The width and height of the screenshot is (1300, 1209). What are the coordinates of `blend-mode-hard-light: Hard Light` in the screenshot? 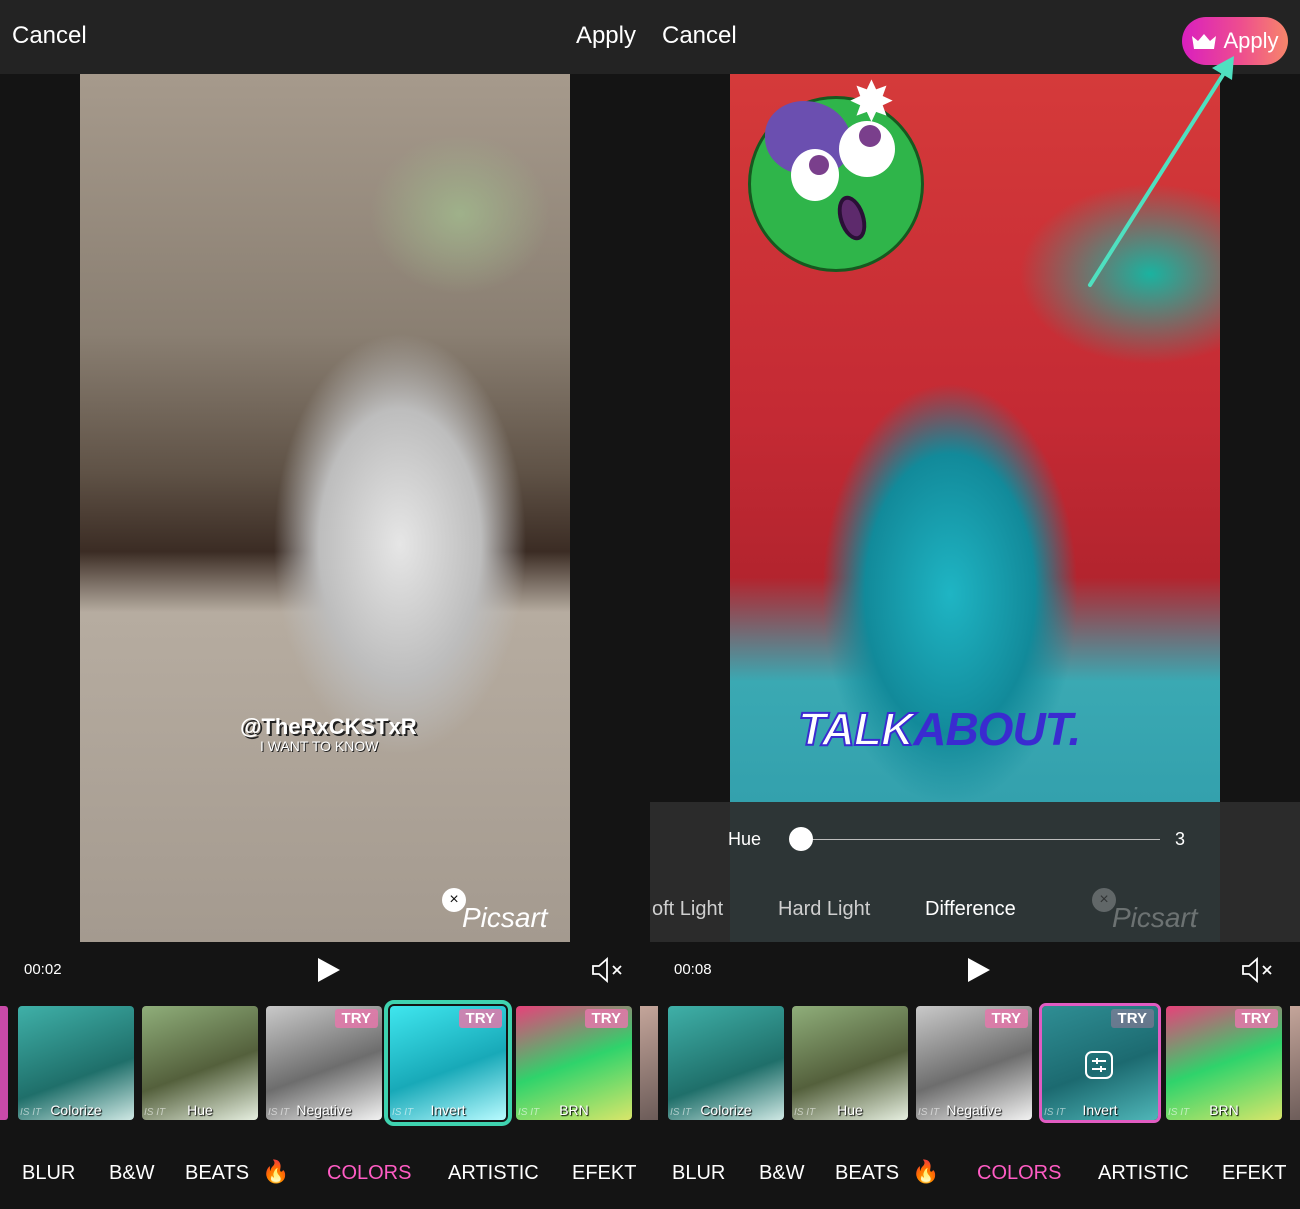 It's located at (824, 909).